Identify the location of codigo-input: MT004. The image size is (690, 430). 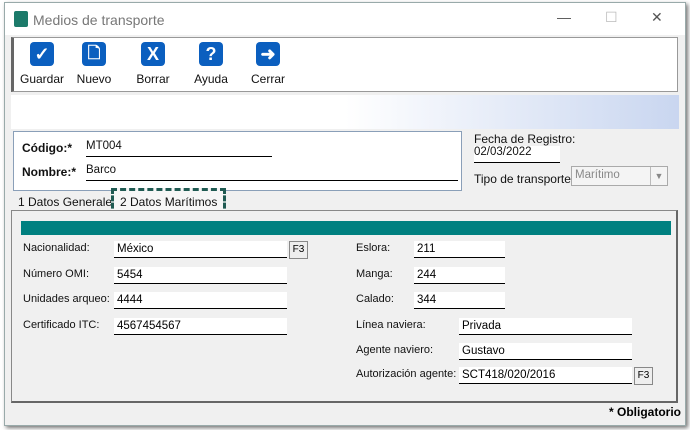
(179, 148).